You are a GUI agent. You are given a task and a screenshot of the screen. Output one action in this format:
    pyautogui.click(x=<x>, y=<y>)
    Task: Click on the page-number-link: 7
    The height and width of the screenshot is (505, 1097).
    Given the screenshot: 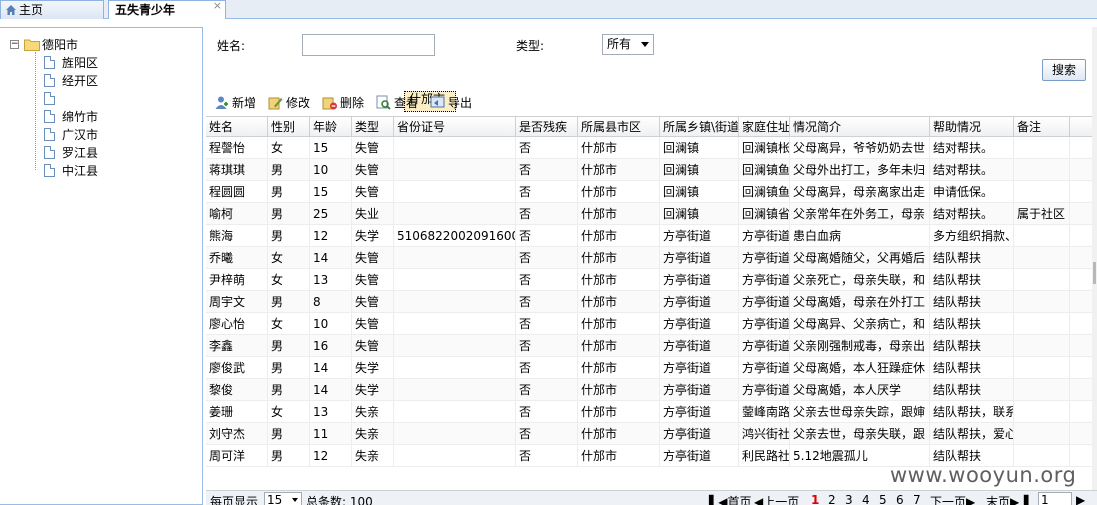 What is the action you would take?
    pyautogui.click(x=917, y=499)
    